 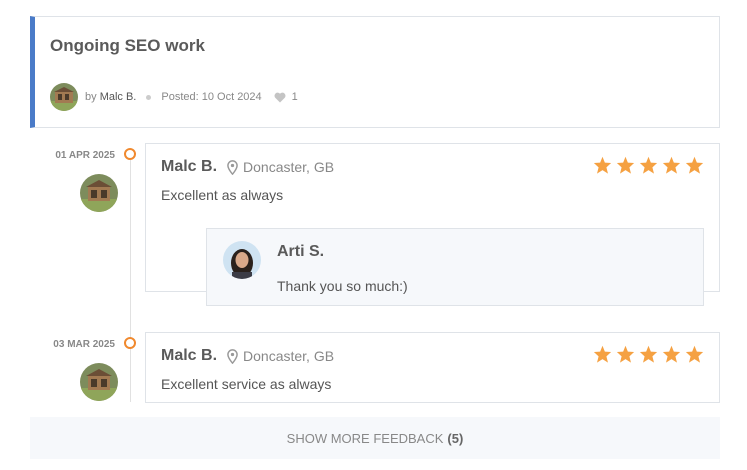 What do you see at coordinates (149, 97) in the screenshot?
I see `meta-separator` at bounding box center [149, 97].